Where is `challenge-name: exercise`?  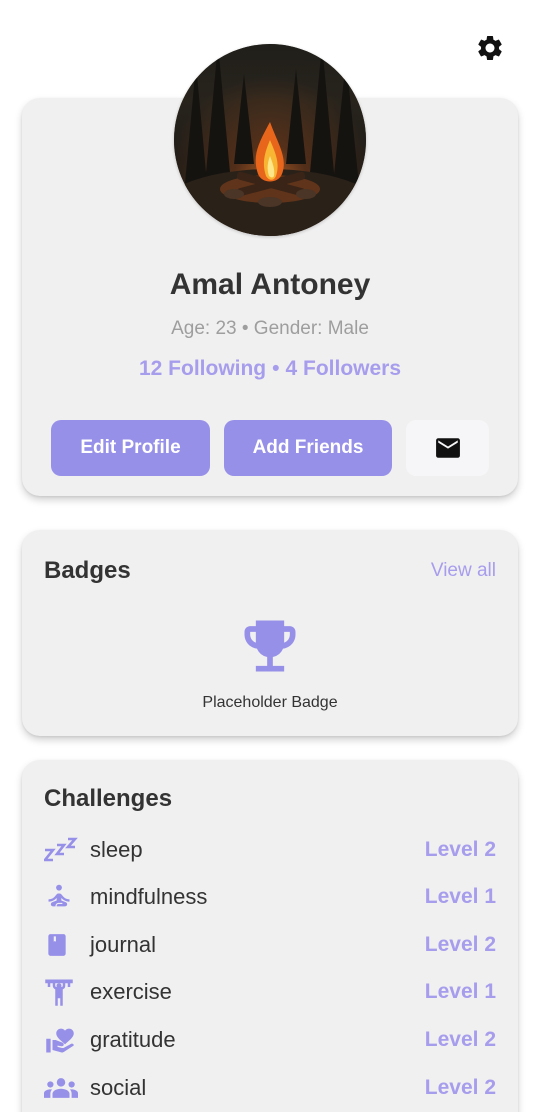 challenge-name: exercise is located at coordinates (131, 991).